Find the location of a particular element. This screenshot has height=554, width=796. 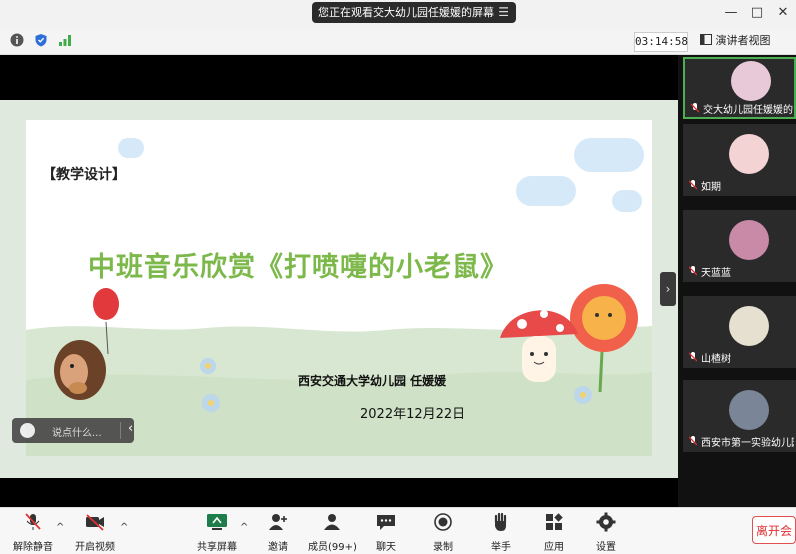

divider is located at coordinates (120, 430).